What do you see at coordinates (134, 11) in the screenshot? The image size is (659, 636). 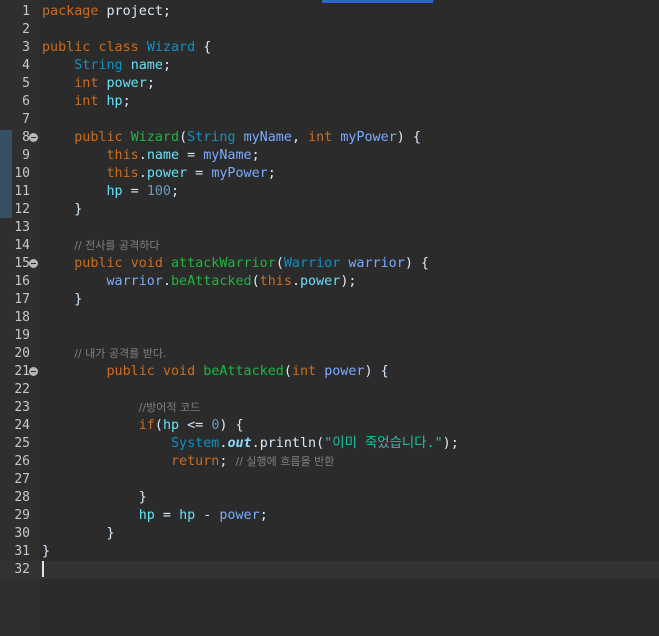 I see `code-token: project;` at bounding box center [134, 11].